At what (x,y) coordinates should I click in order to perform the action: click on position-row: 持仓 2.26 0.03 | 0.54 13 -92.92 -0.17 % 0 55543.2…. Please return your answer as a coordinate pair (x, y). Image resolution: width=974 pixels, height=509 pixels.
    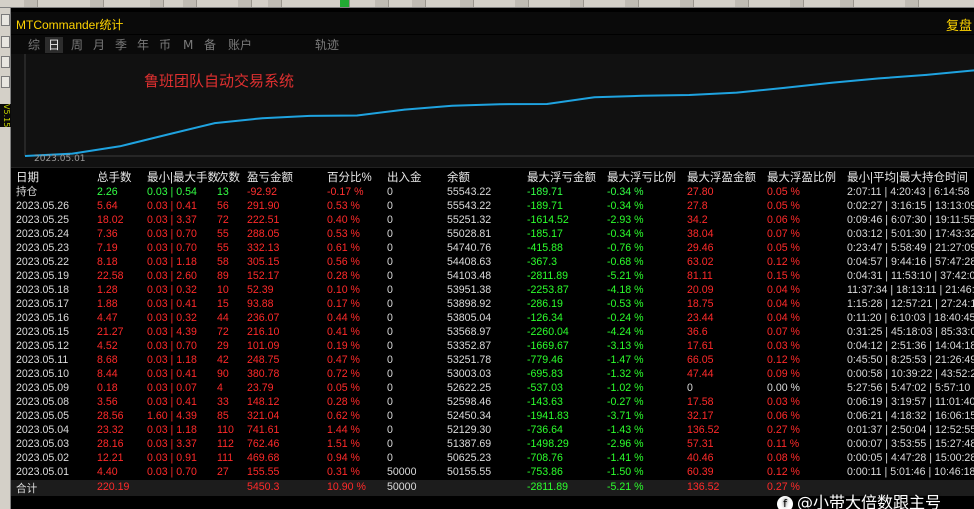
    Looking at the image, I should click on (492, 192).